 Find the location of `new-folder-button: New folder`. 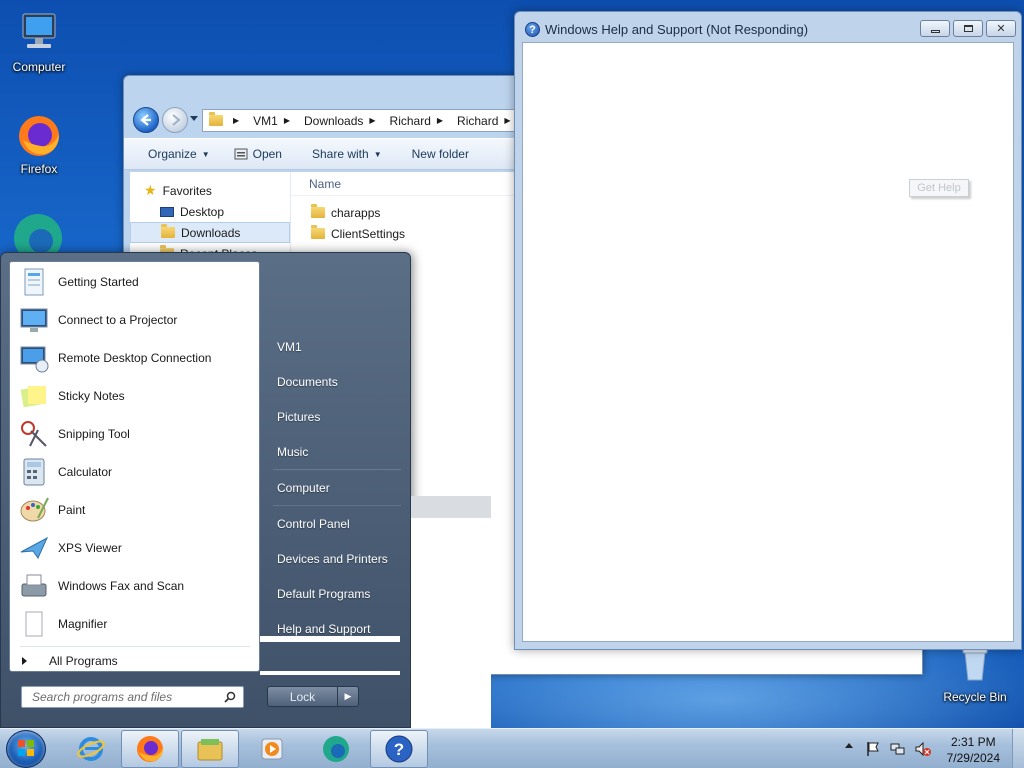

new-folder-button: New folder is located at coordinates (440, 154).